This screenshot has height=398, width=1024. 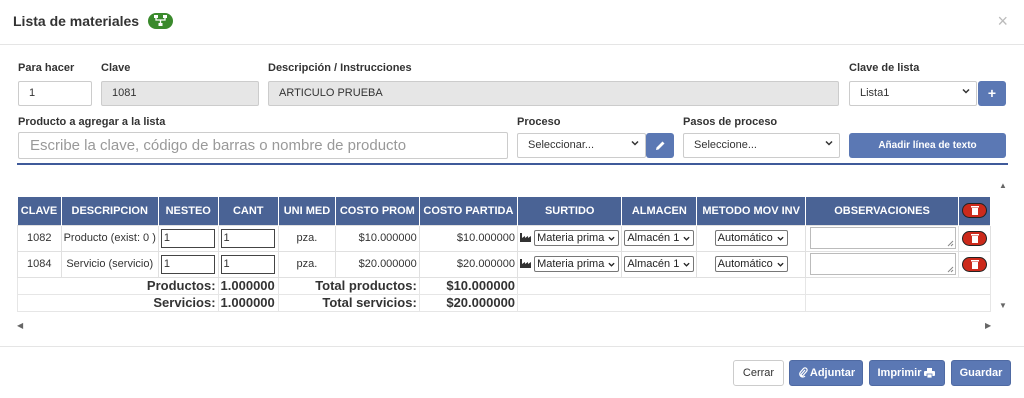 I want to click on imprimir-button: Imprimir, so click(x=907, y=373).